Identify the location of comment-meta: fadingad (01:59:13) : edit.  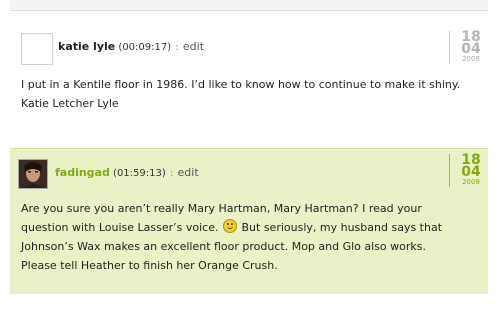
(127, 172).